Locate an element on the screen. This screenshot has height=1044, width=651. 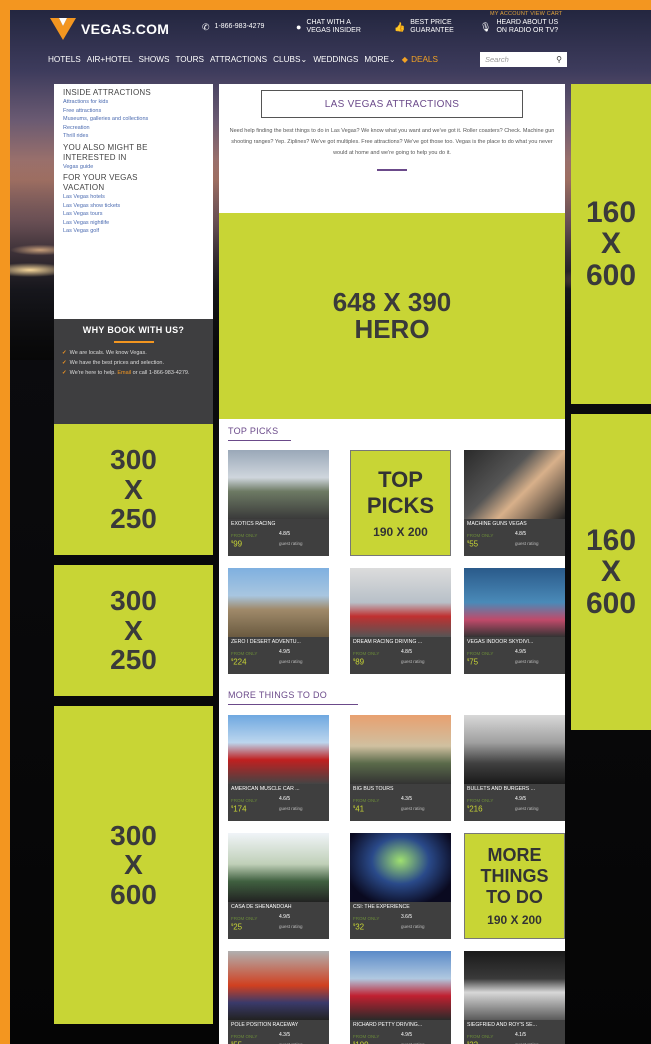
rating-caption: guest rating is located at coordinates (413, 808).